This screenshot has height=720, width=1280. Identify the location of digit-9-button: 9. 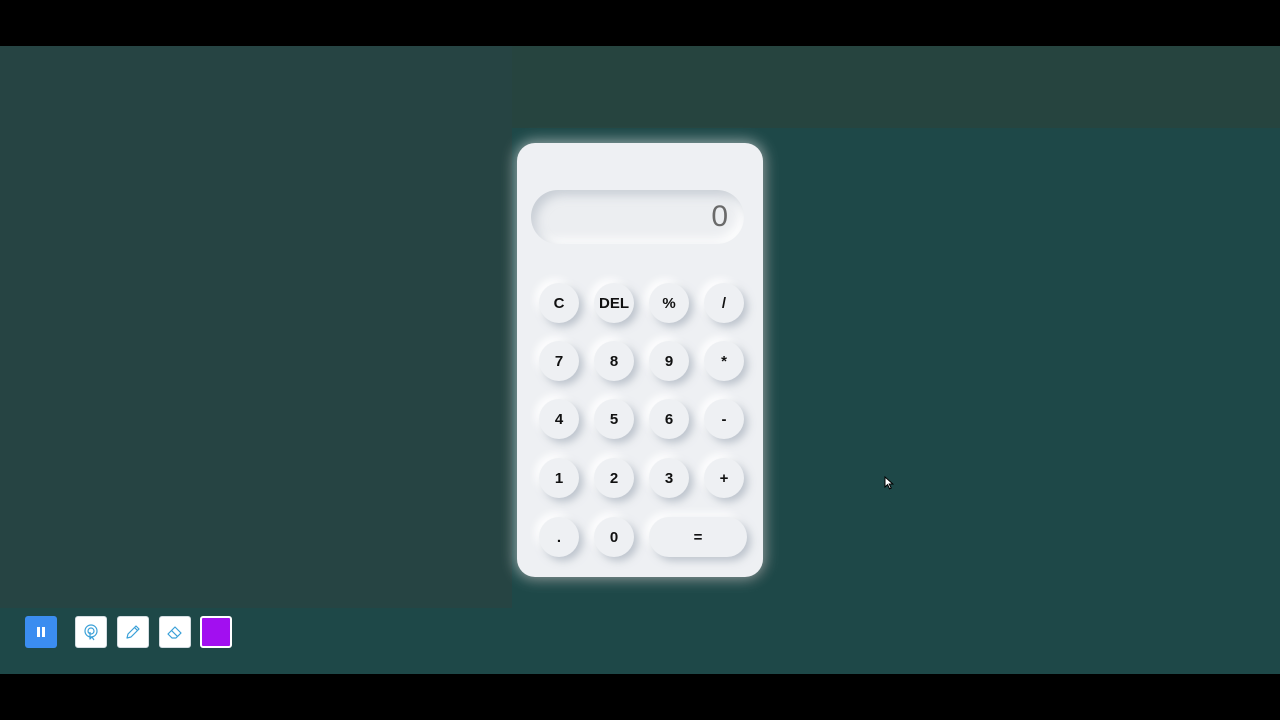
(669, 361).